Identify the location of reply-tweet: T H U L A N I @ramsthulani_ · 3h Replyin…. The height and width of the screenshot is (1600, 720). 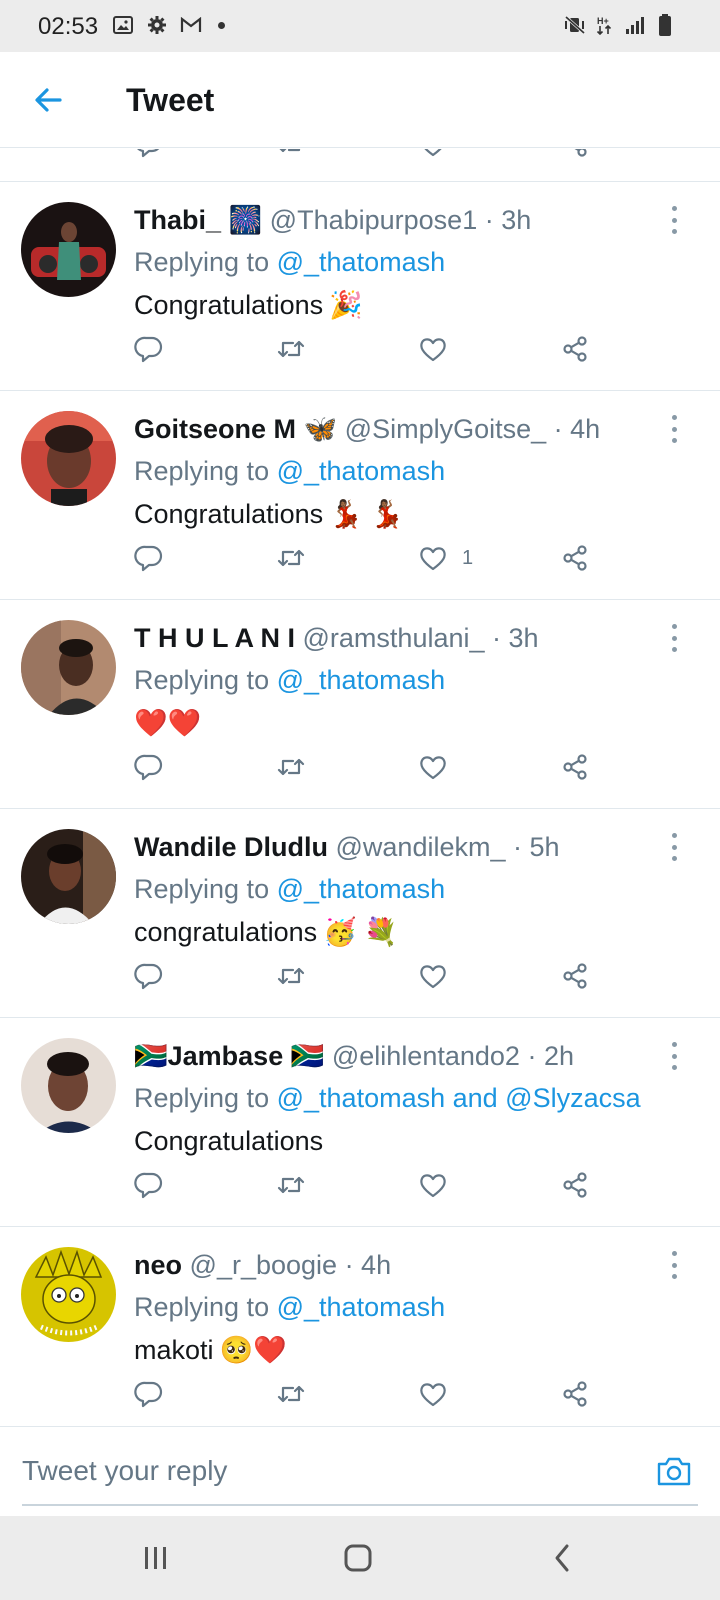
(360, 704).